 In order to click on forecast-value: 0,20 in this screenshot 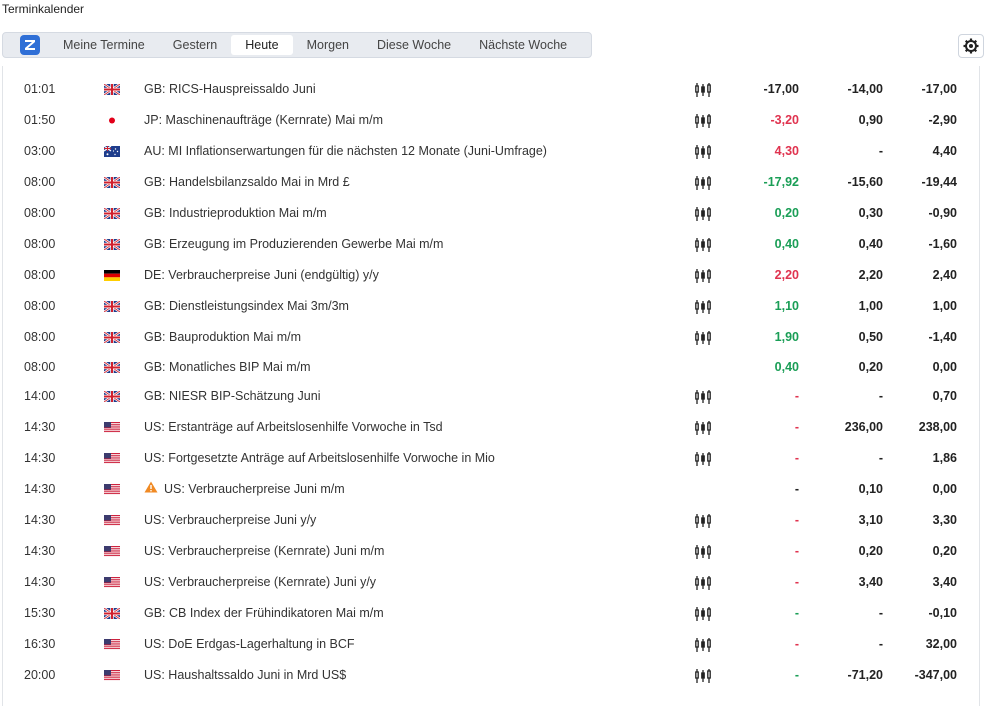, I will do `click(870, 367)`.